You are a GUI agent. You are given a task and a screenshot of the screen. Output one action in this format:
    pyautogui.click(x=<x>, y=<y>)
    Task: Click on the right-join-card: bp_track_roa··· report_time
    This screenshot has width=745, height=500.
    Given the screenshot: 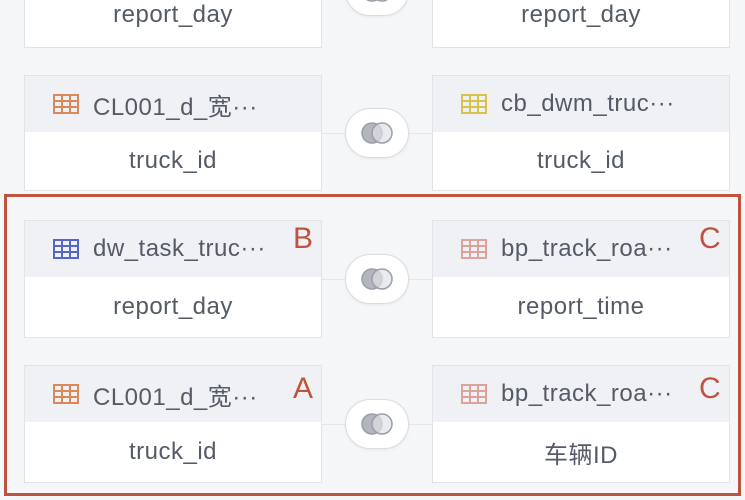 What is the action you would take?
    pyautogui.click(x=581, y=279)
    